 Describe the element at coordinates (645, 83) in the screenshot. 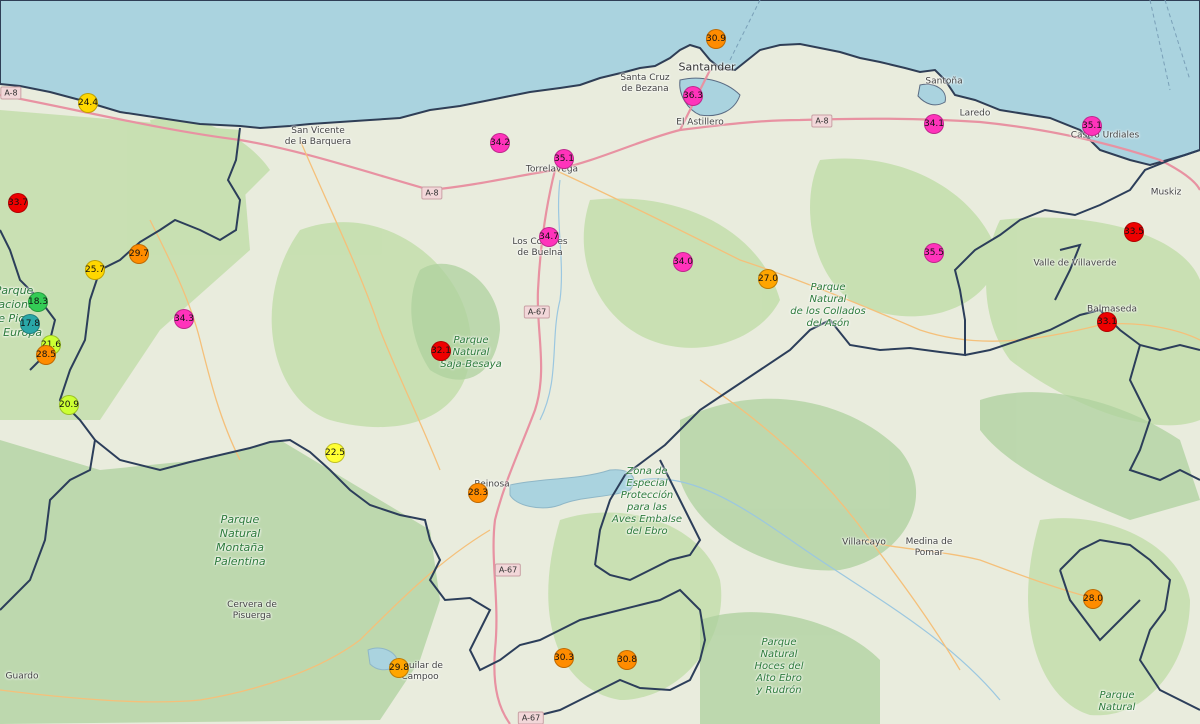

I see `label-santa-cruz: Santa Cruz de Bezana` at that location.